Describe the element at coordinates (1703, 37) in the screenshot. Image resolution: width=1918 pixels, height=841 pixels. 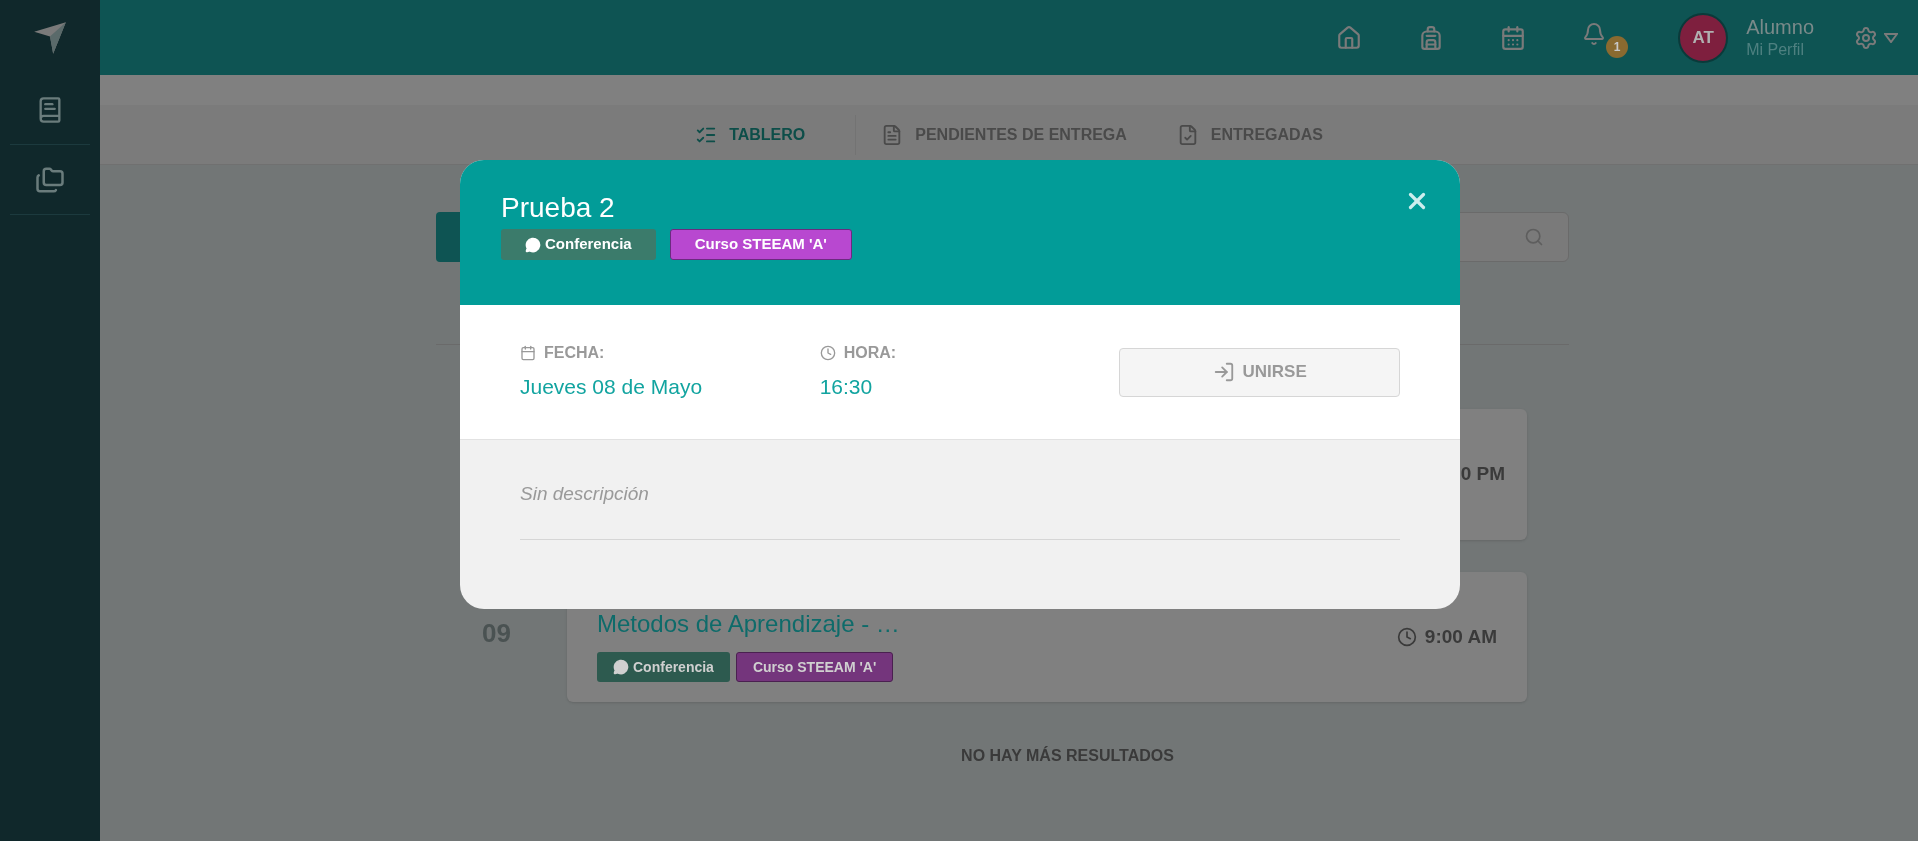
I see `avatar: AT` at that location.